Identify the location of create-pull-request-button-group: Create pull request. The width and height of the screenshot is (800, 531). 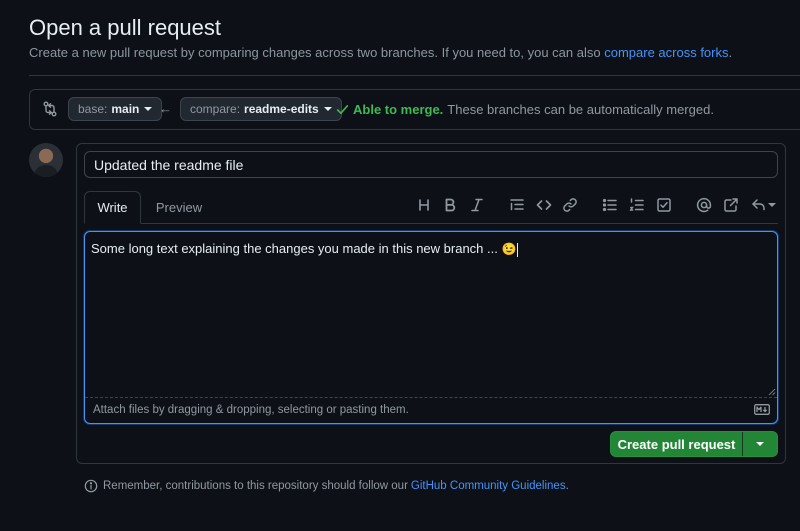
(694, 444).